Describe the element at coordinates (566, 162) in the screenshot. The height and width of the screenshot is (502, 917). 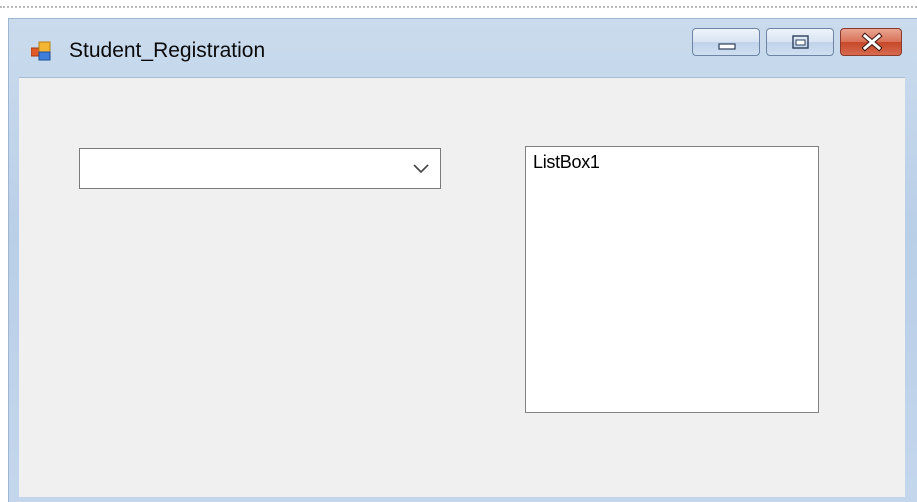
I see `list-item: ListBox1` at that location.